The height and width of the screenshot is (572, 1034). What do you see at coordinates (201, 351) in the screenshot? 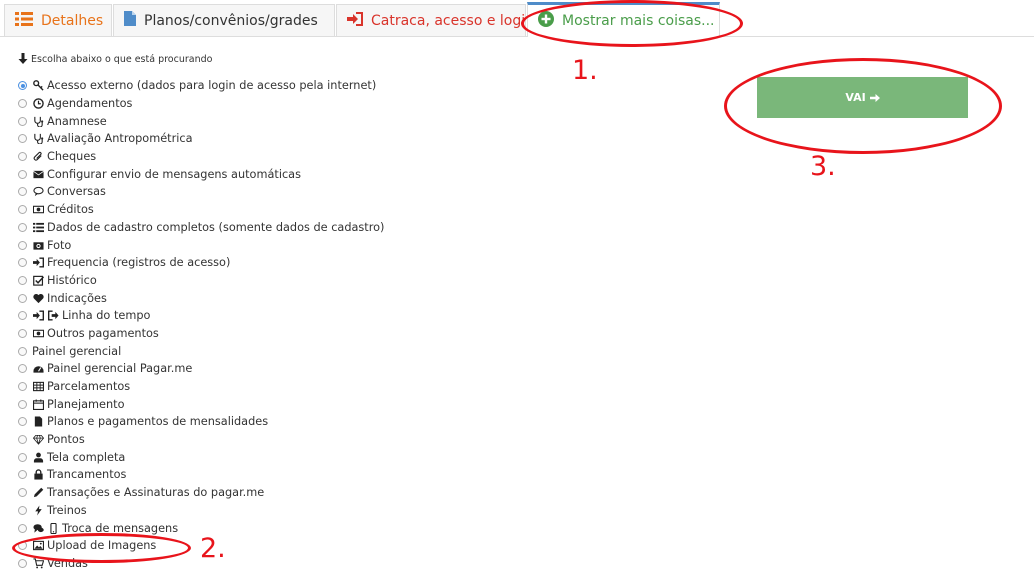
I see `option-painel-gerencial: Painel gerencial` at bounding box center [201, 351].